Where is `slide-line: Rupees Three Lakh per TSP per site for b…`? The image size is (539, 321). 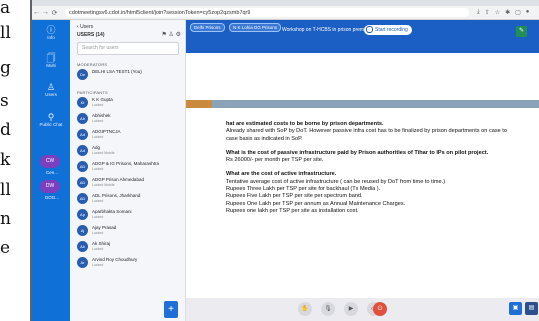 slide-line: Rupees Three Lakh per TSP per site for b… is located at coordinates (303, 189).